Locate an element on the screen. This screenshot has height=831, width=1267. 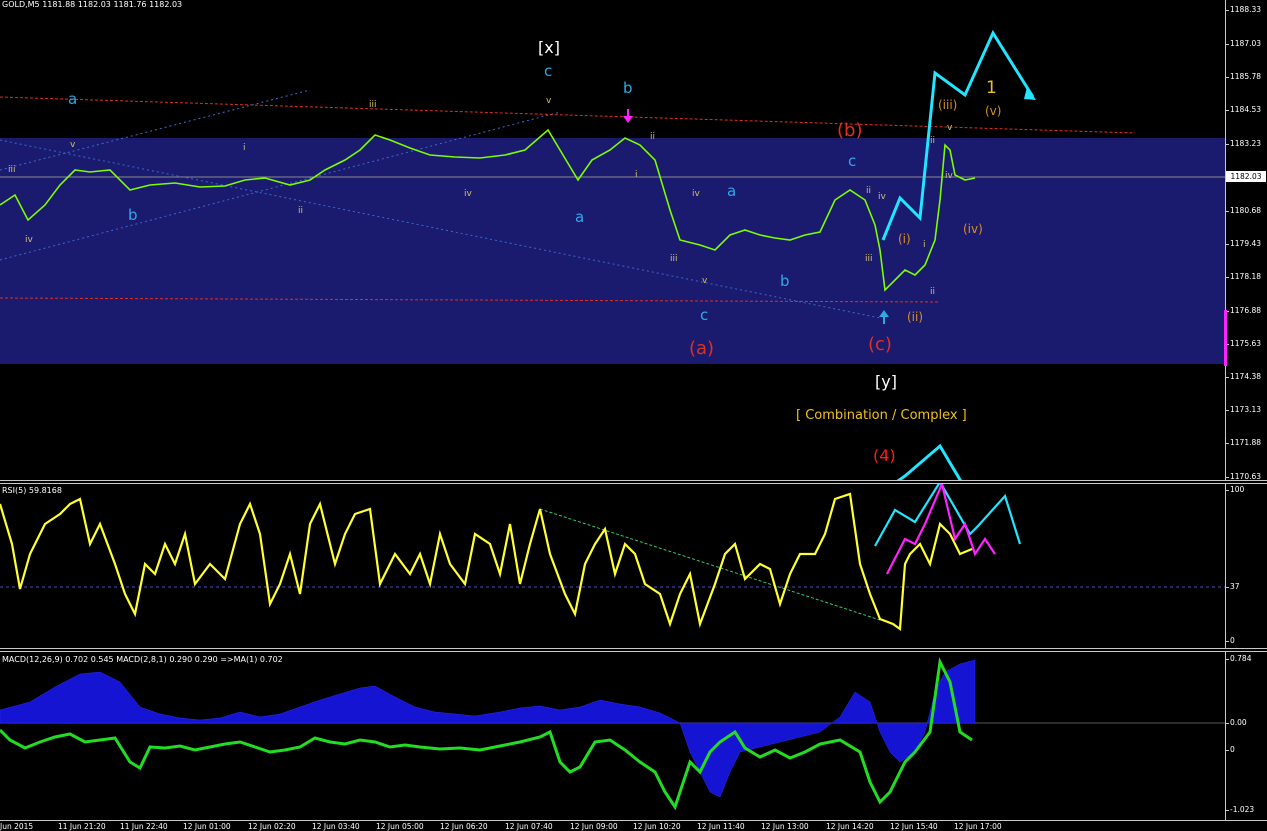
time-label: 12 Jun 14:20 is located at coordinates (850, 826).